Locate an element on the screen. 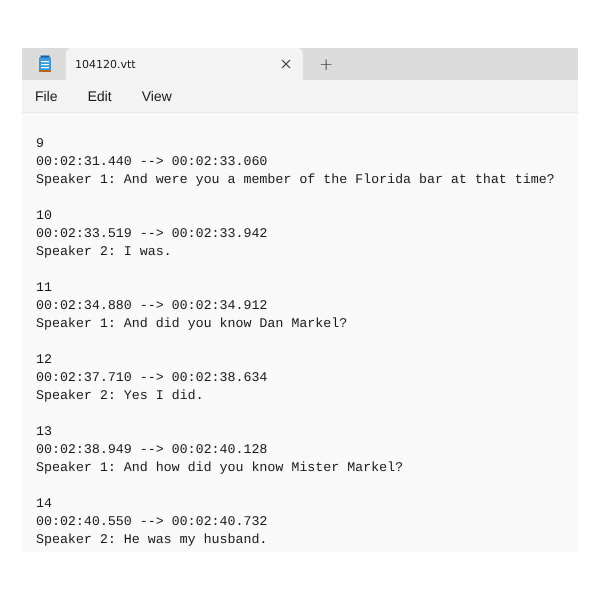  cue-timing: 00:02:34.880 --> 00:02:34.912 is located at coordinates (152, 306).